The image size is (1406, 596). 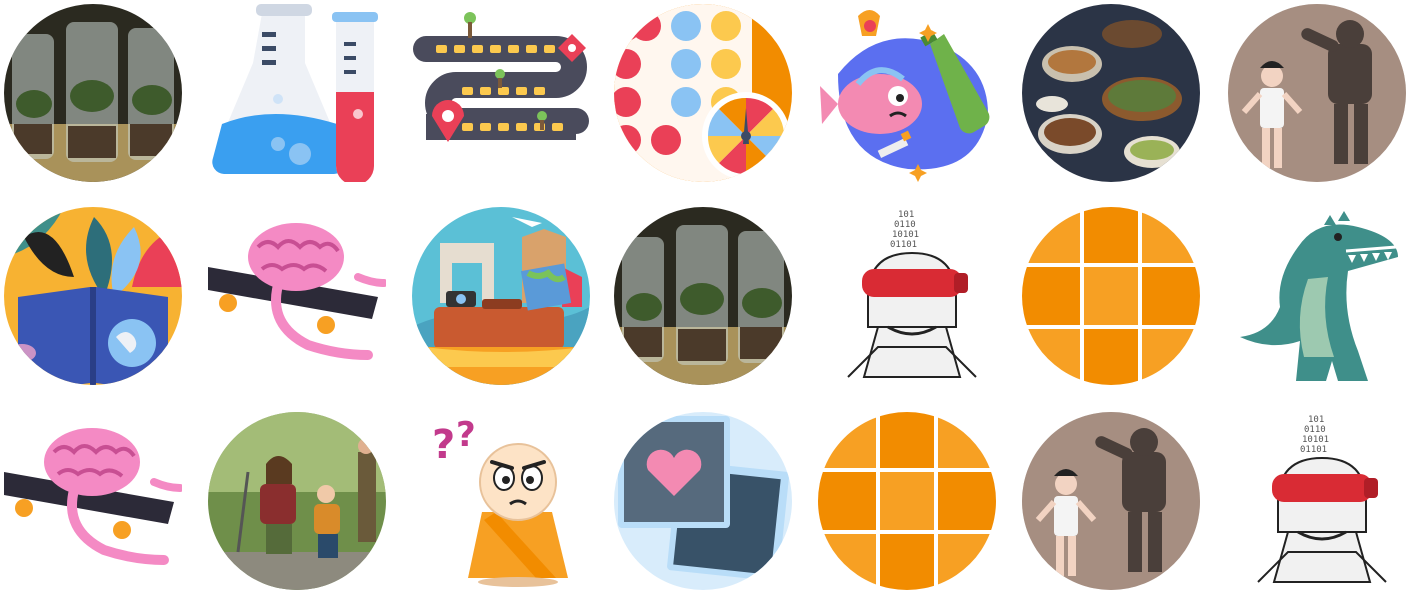 I want to click on dots-and-spinner-icon, so click(x=703, y=93).